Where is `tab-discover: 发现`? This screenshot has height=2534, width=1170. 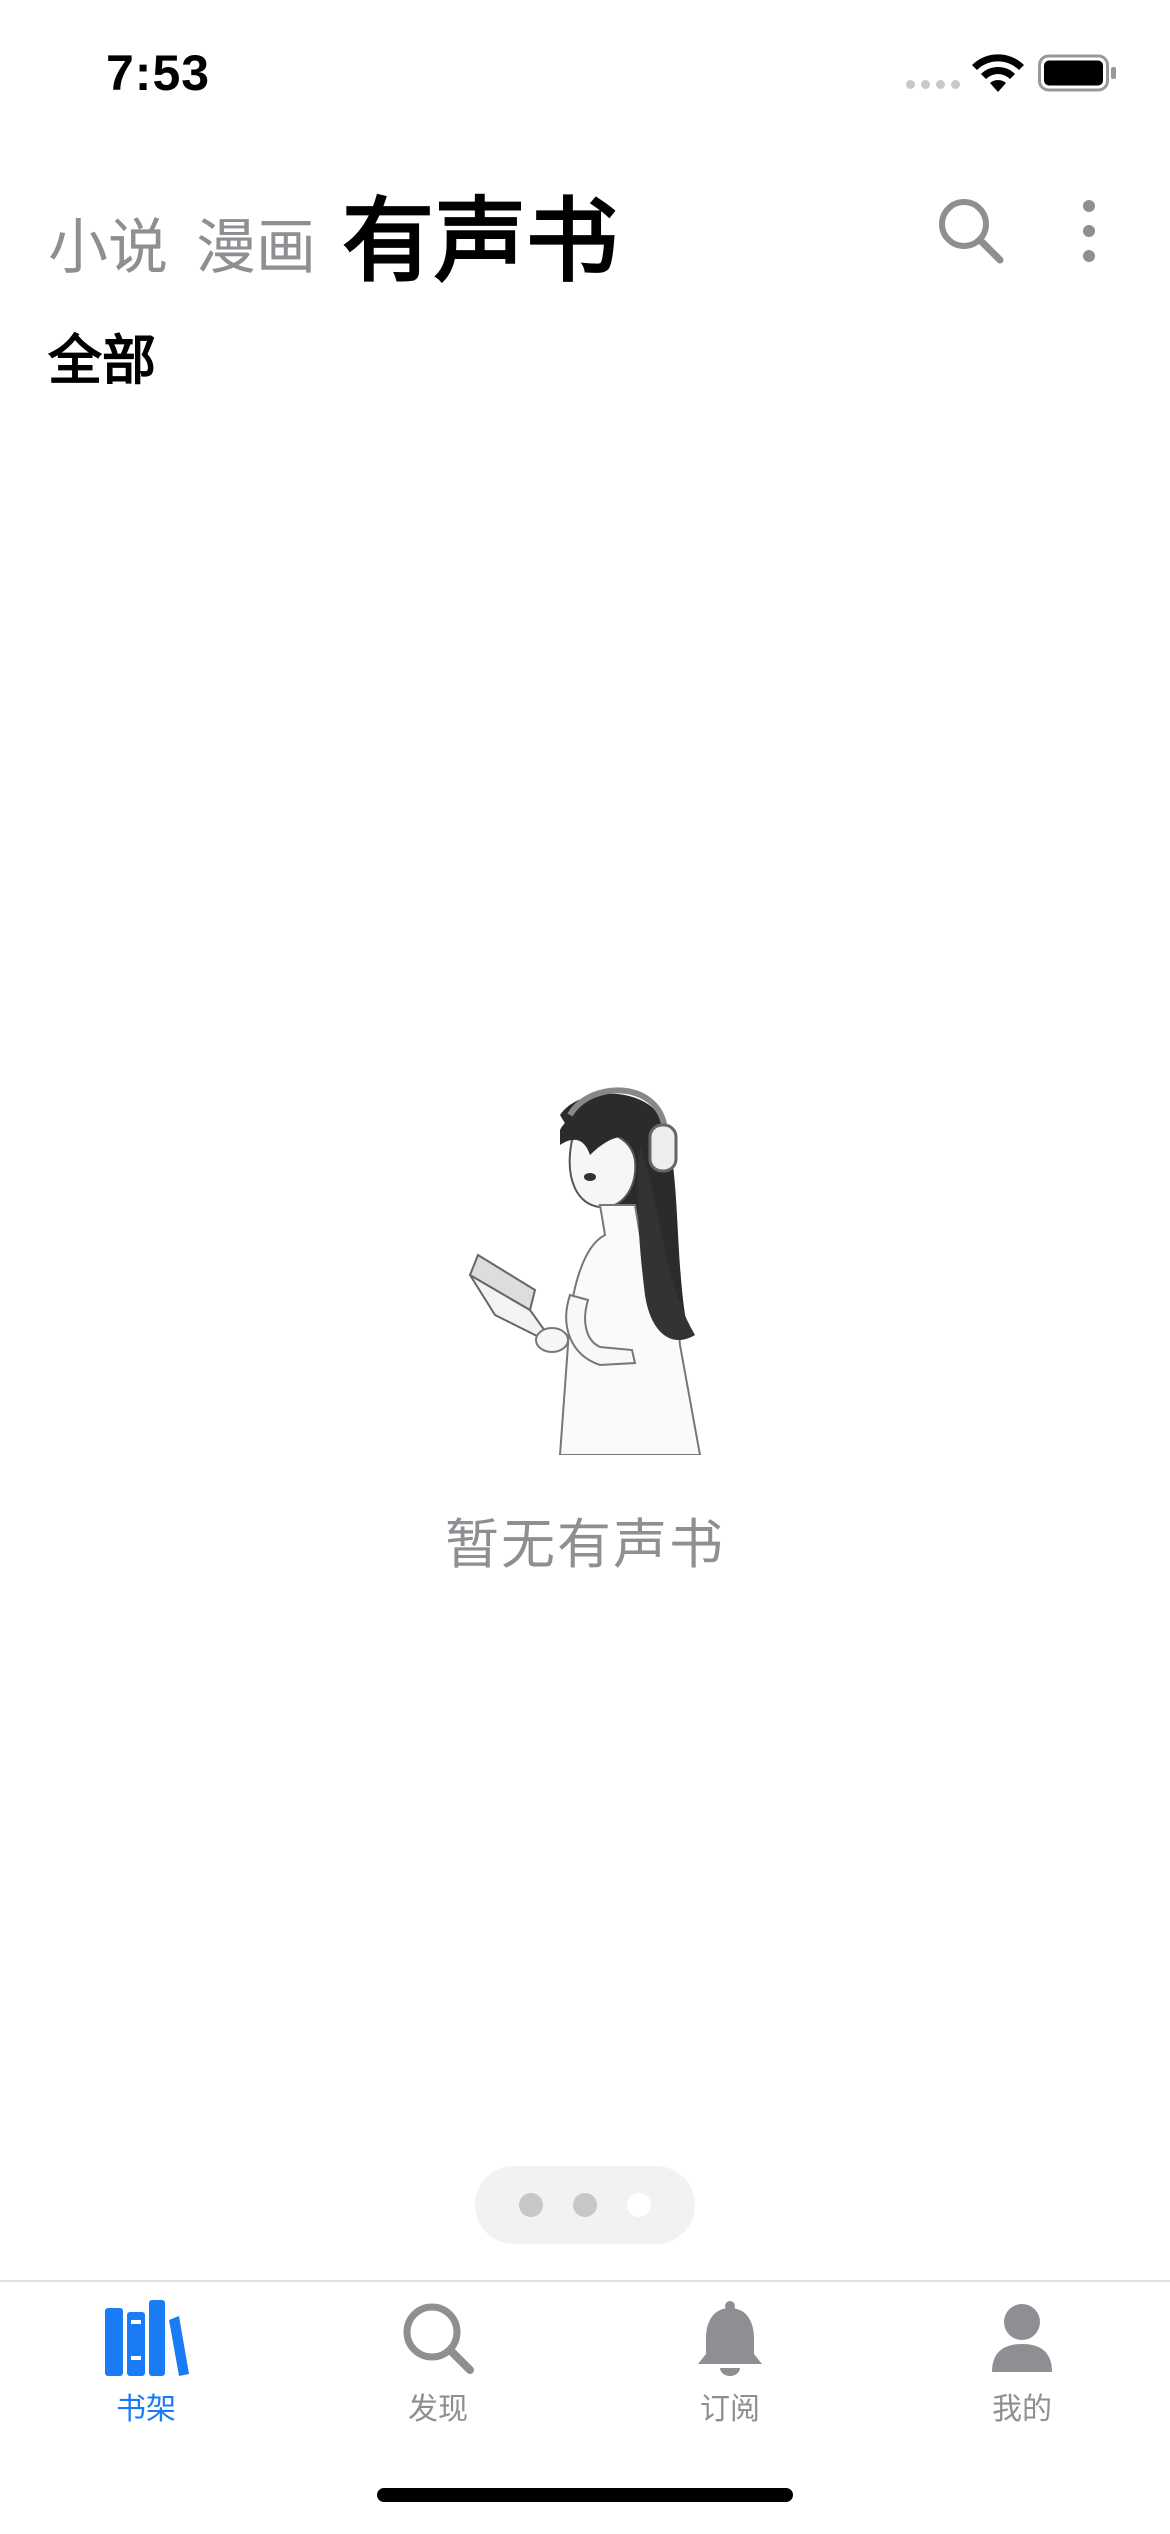 tab-discover: 发现 is located at coordinates (438, 2373).